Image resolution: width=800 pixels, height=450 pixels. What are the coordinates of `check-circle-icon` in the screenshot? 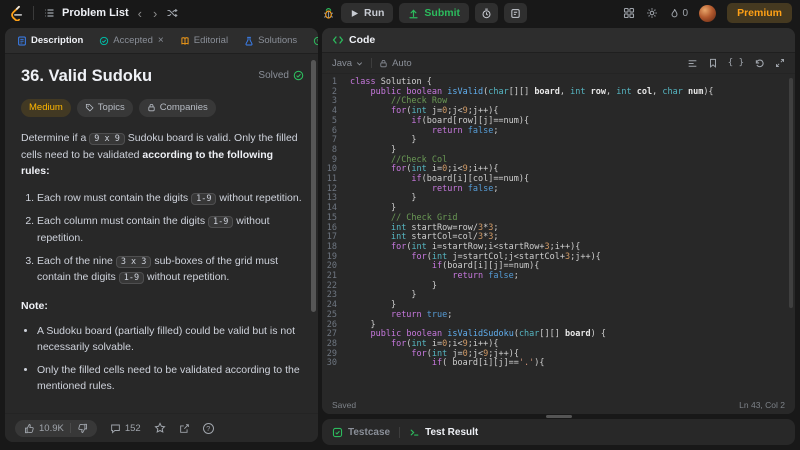 It's located at (298, 75).